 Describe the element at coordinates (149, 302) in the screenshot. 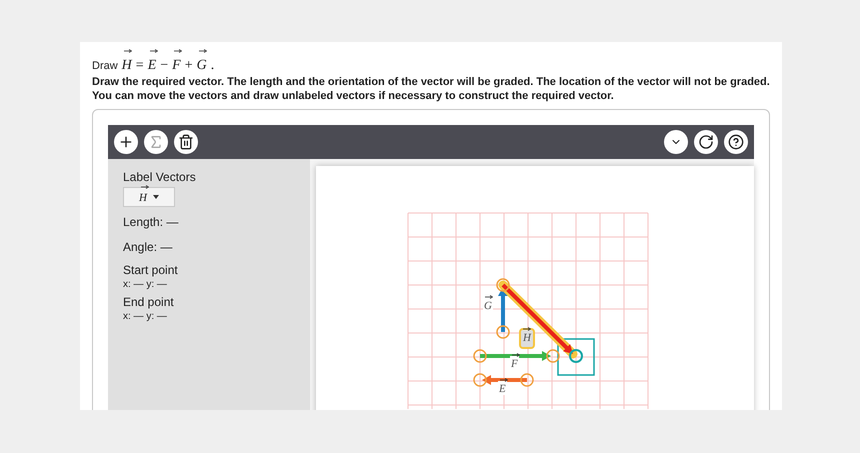

I see `panel-heading: End point` at that location.